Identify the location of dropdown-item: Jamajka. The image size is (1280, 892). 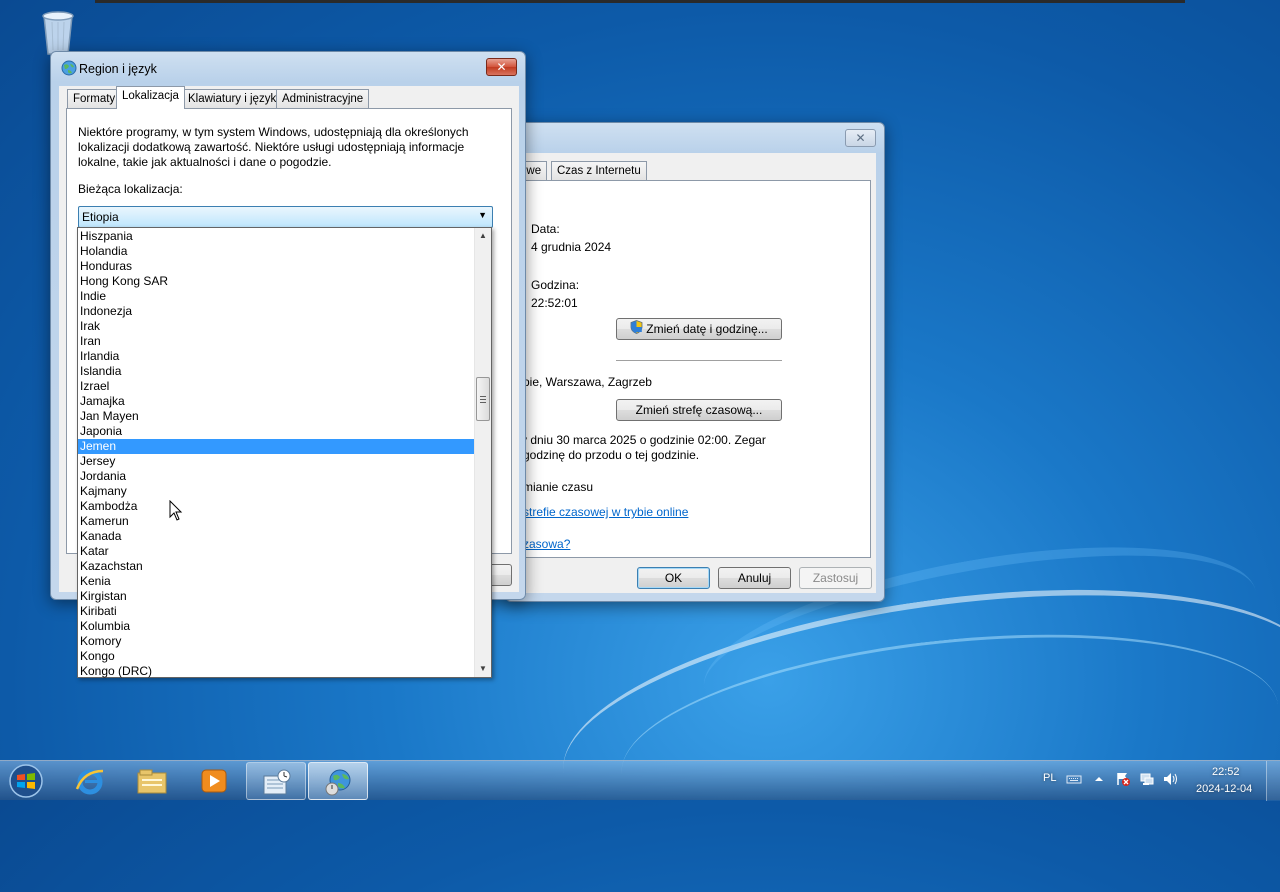
(276, 401).